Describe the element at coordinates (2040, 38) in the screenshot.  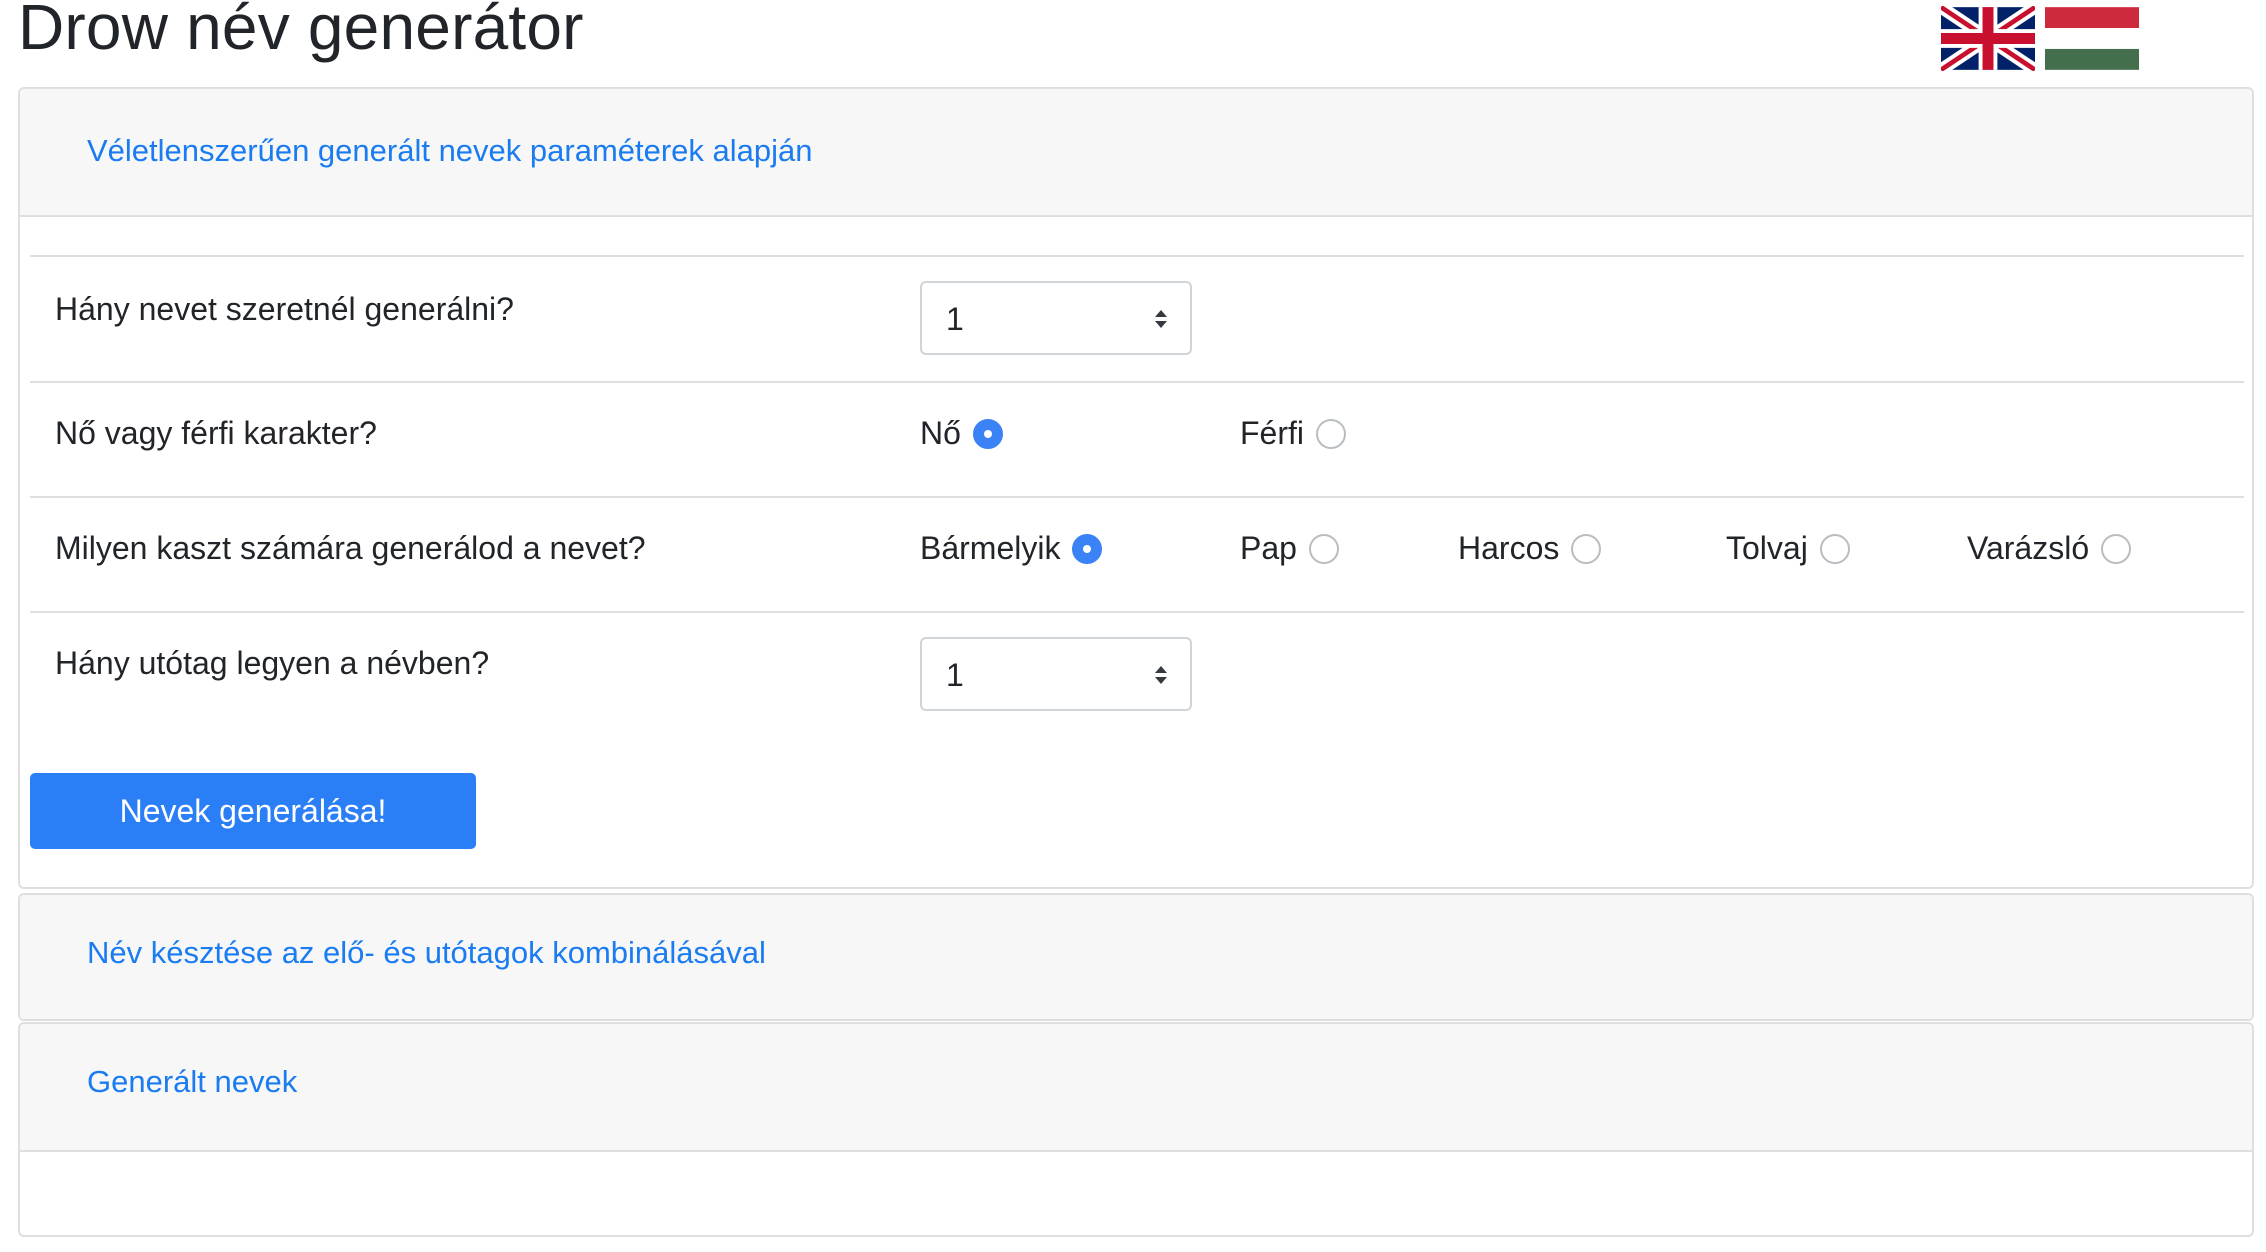
I see `language-switcher` at that location.